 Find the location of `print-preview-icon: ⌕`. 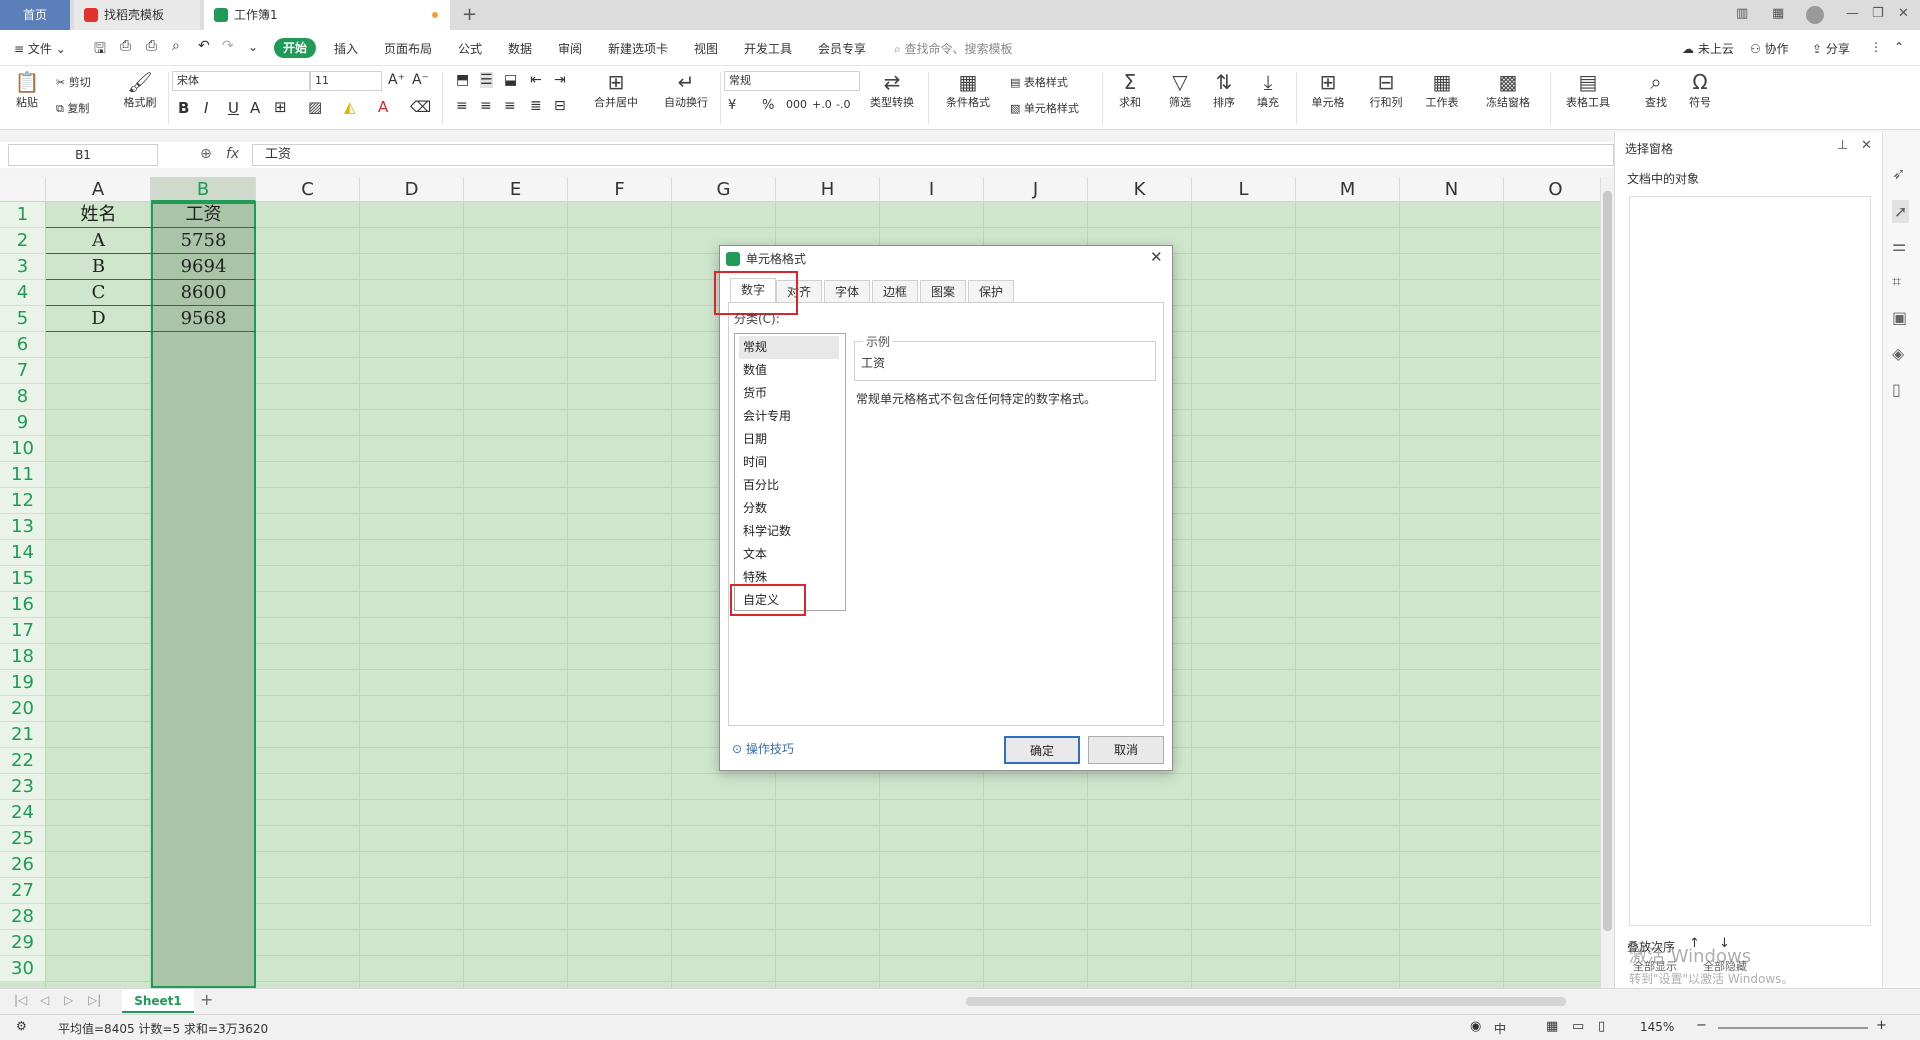

print-preview-icon: ⌕ is located at coordinates (176, 46).